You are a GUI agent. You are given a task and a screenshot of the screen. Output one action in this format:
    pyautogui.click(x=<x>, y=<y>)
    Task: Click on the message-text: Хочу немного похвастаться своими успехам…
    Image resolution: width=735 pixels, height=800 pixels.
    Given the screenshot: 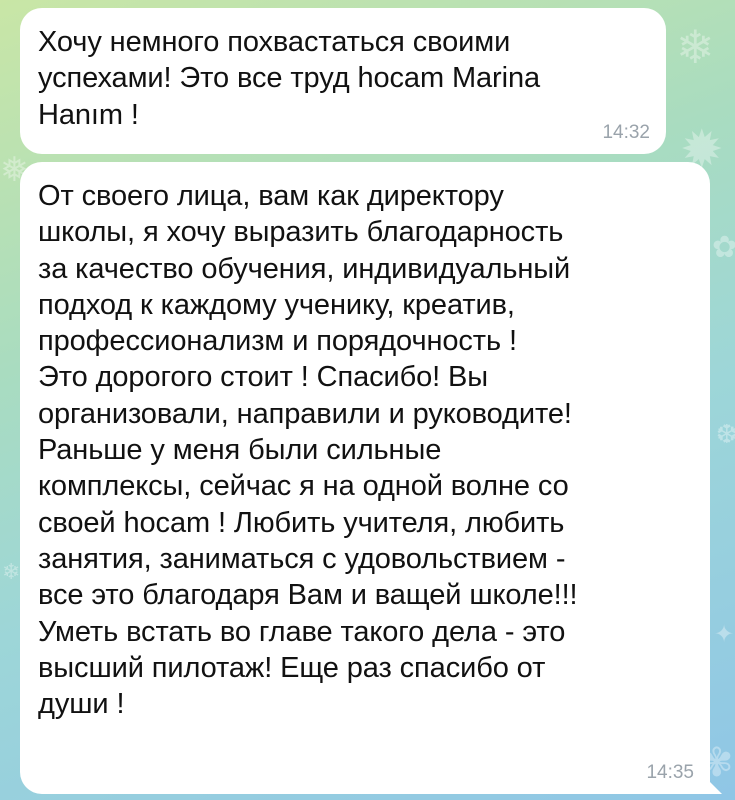 What is the action you would take?
    pyautogui.click(x=289, y=78)
    